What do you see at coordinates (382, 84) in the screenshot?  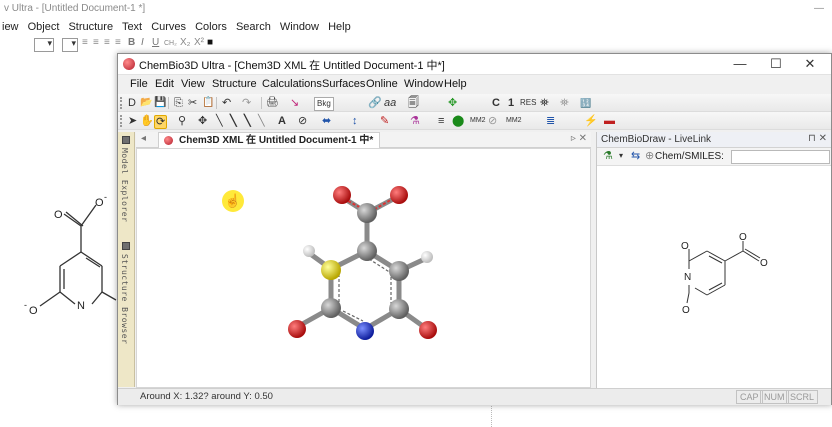 I see `menu-online: Online` at bounding box center [382, 84].